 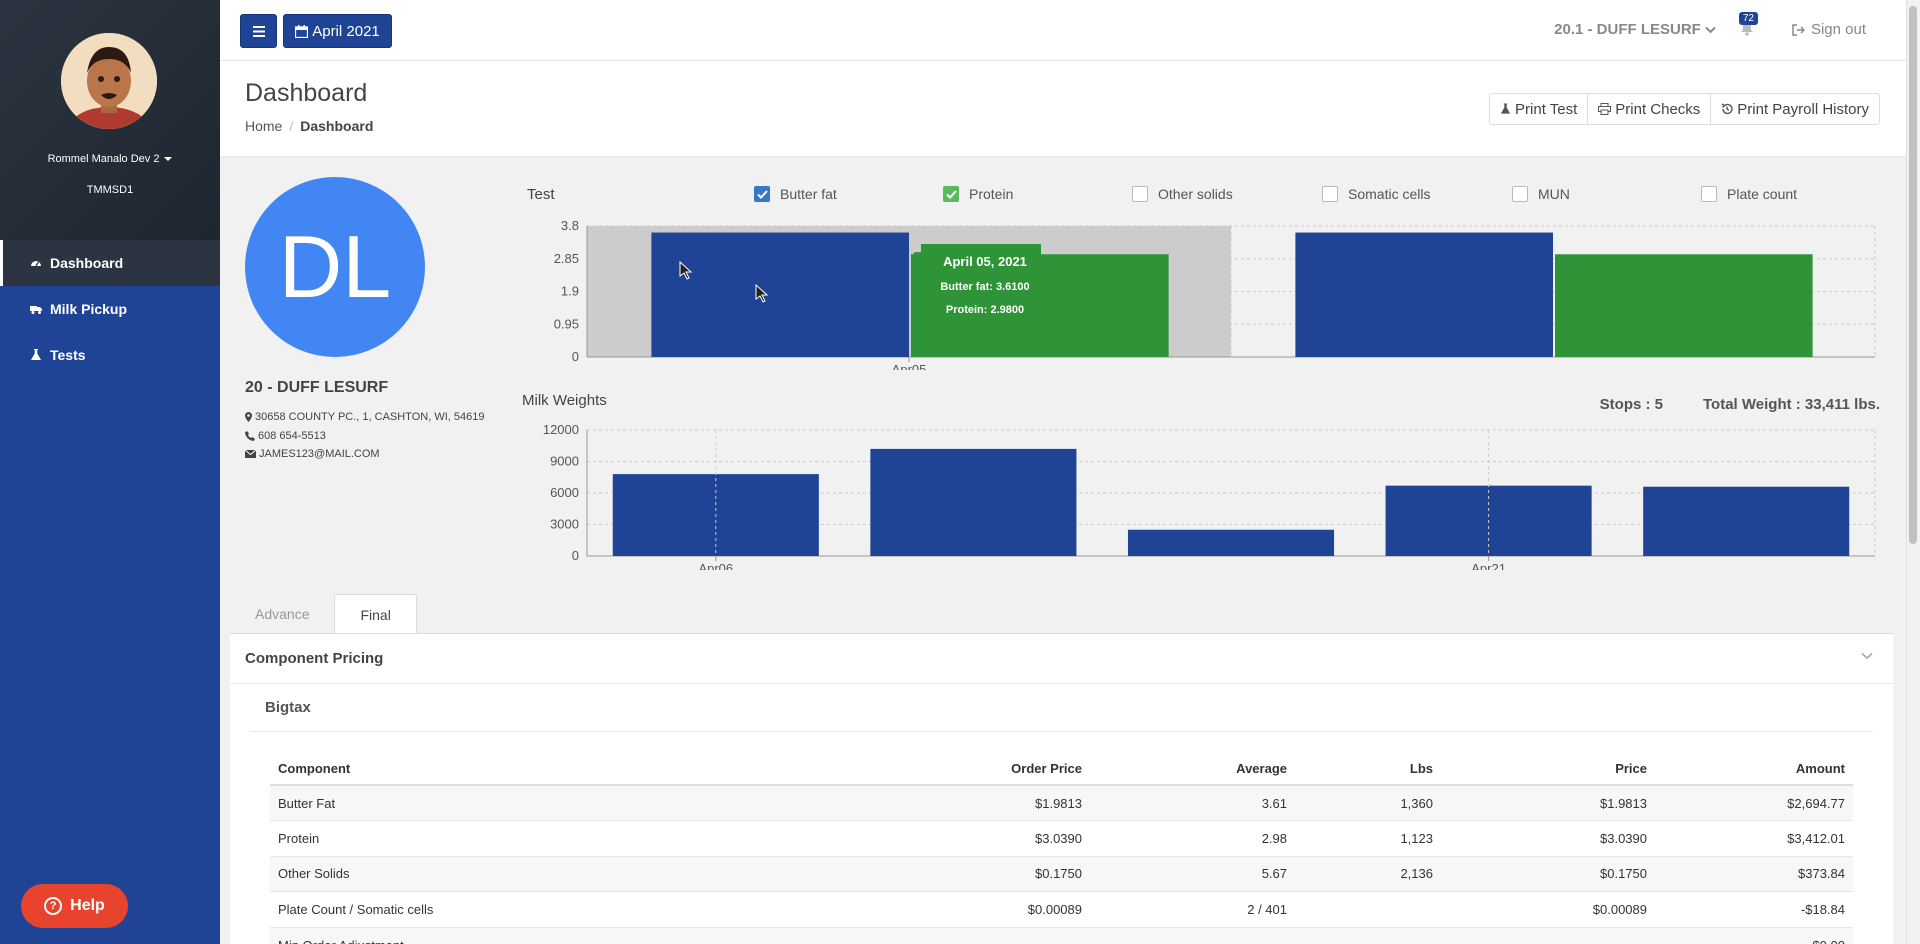 What do you see at coordinates (36, 264) in the screenshot?
I see `dashboard-icon` at bounding box center [36, 264].